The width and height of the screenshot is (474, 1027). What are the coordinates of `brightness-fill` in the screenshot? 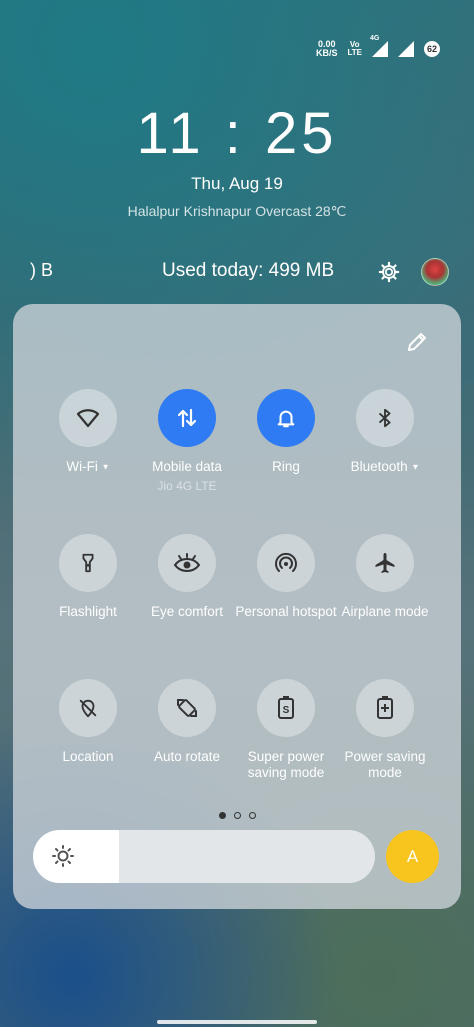 It's located at (76, 856).